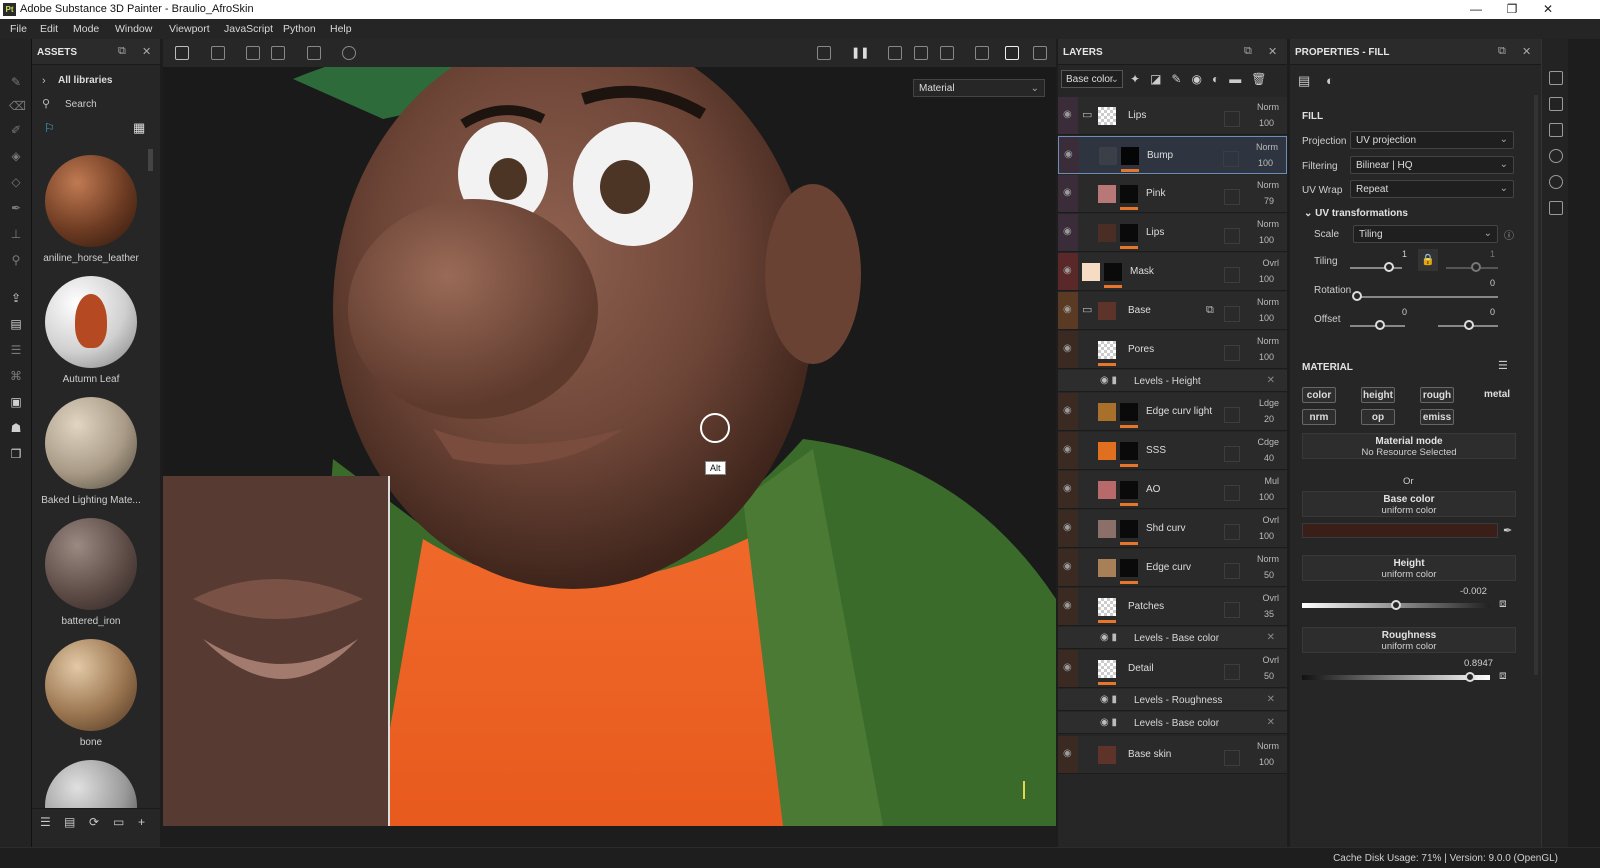 This screenshot has width=1600, height=868. What do you see at coordinates (1172, 490) in the screenshot?
I see `layer-row: ◉ AO Mul 100` at bounding box center [1172, 490].